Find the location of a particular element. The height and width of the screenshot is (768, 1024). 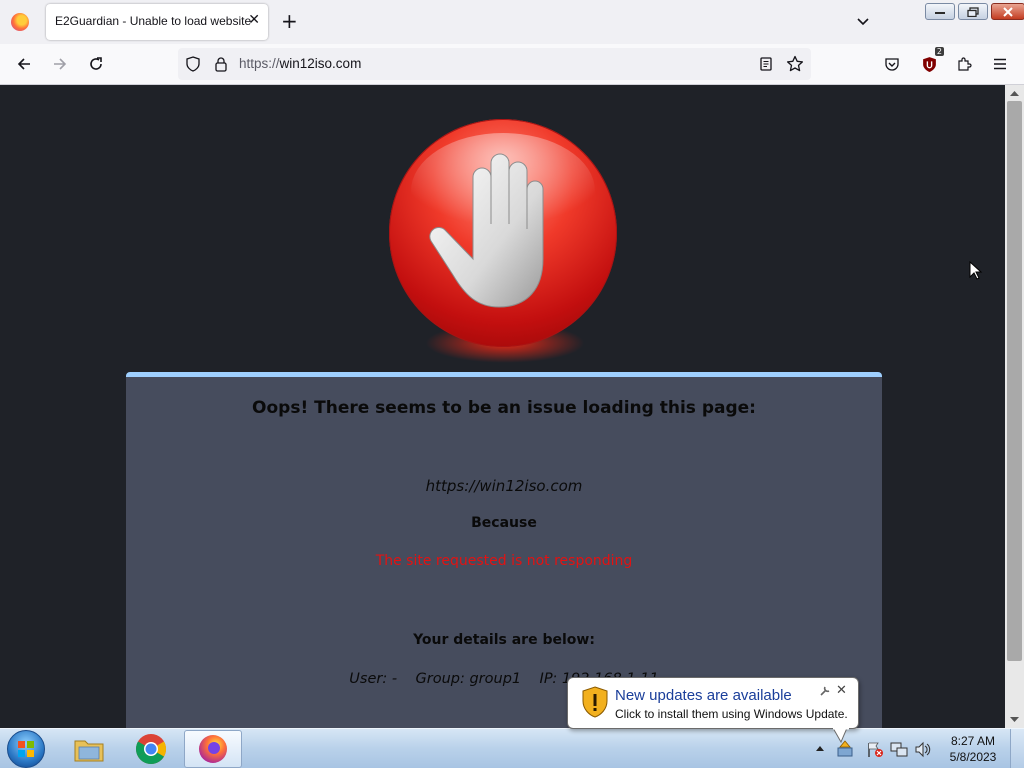

firefox-icon is located at coordinates (213, 749).